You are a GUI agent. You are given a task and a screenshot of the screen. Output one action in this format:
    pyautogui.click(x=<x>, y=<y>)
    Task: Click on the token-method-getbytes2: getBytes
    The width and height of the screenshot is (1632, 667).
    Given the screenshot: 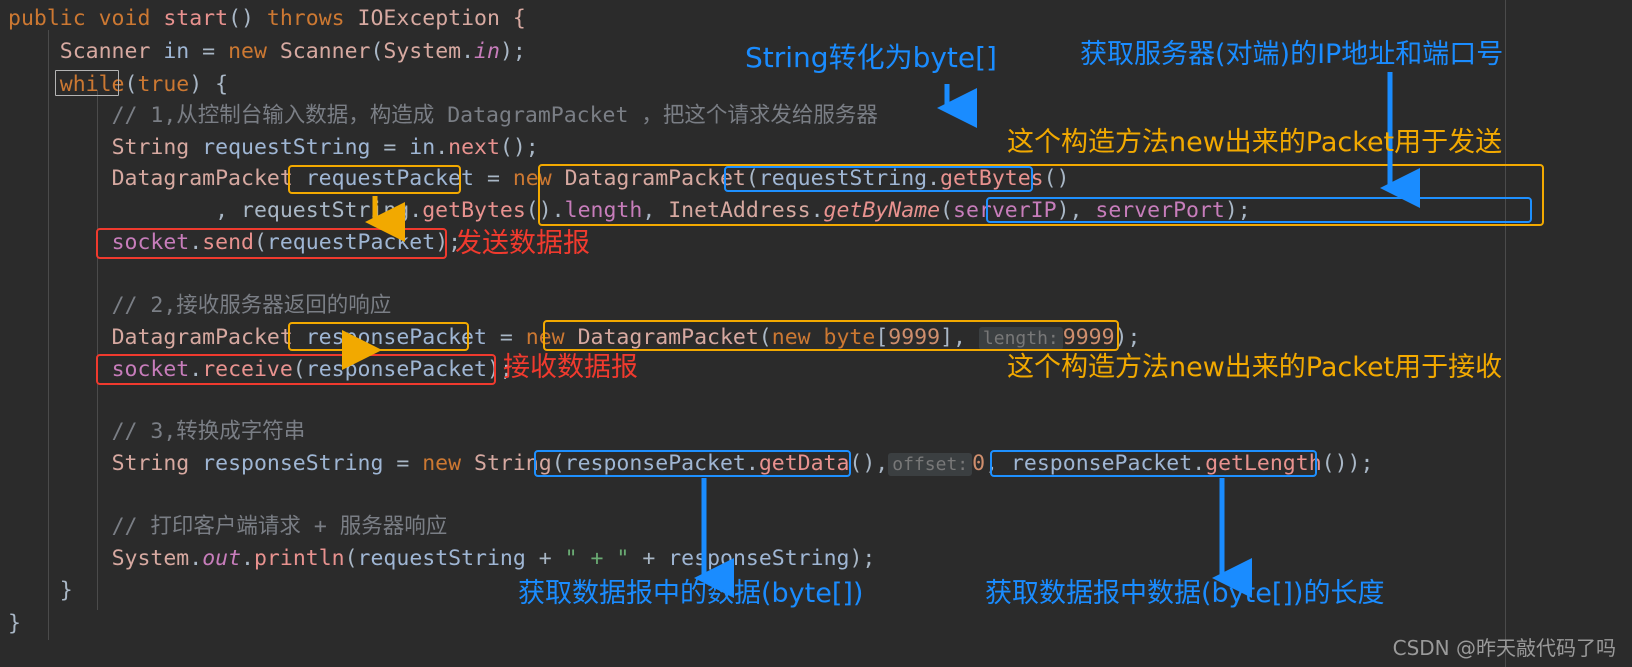 What is the action you would take?
    pyautogui.click(x=474, y=210)
    